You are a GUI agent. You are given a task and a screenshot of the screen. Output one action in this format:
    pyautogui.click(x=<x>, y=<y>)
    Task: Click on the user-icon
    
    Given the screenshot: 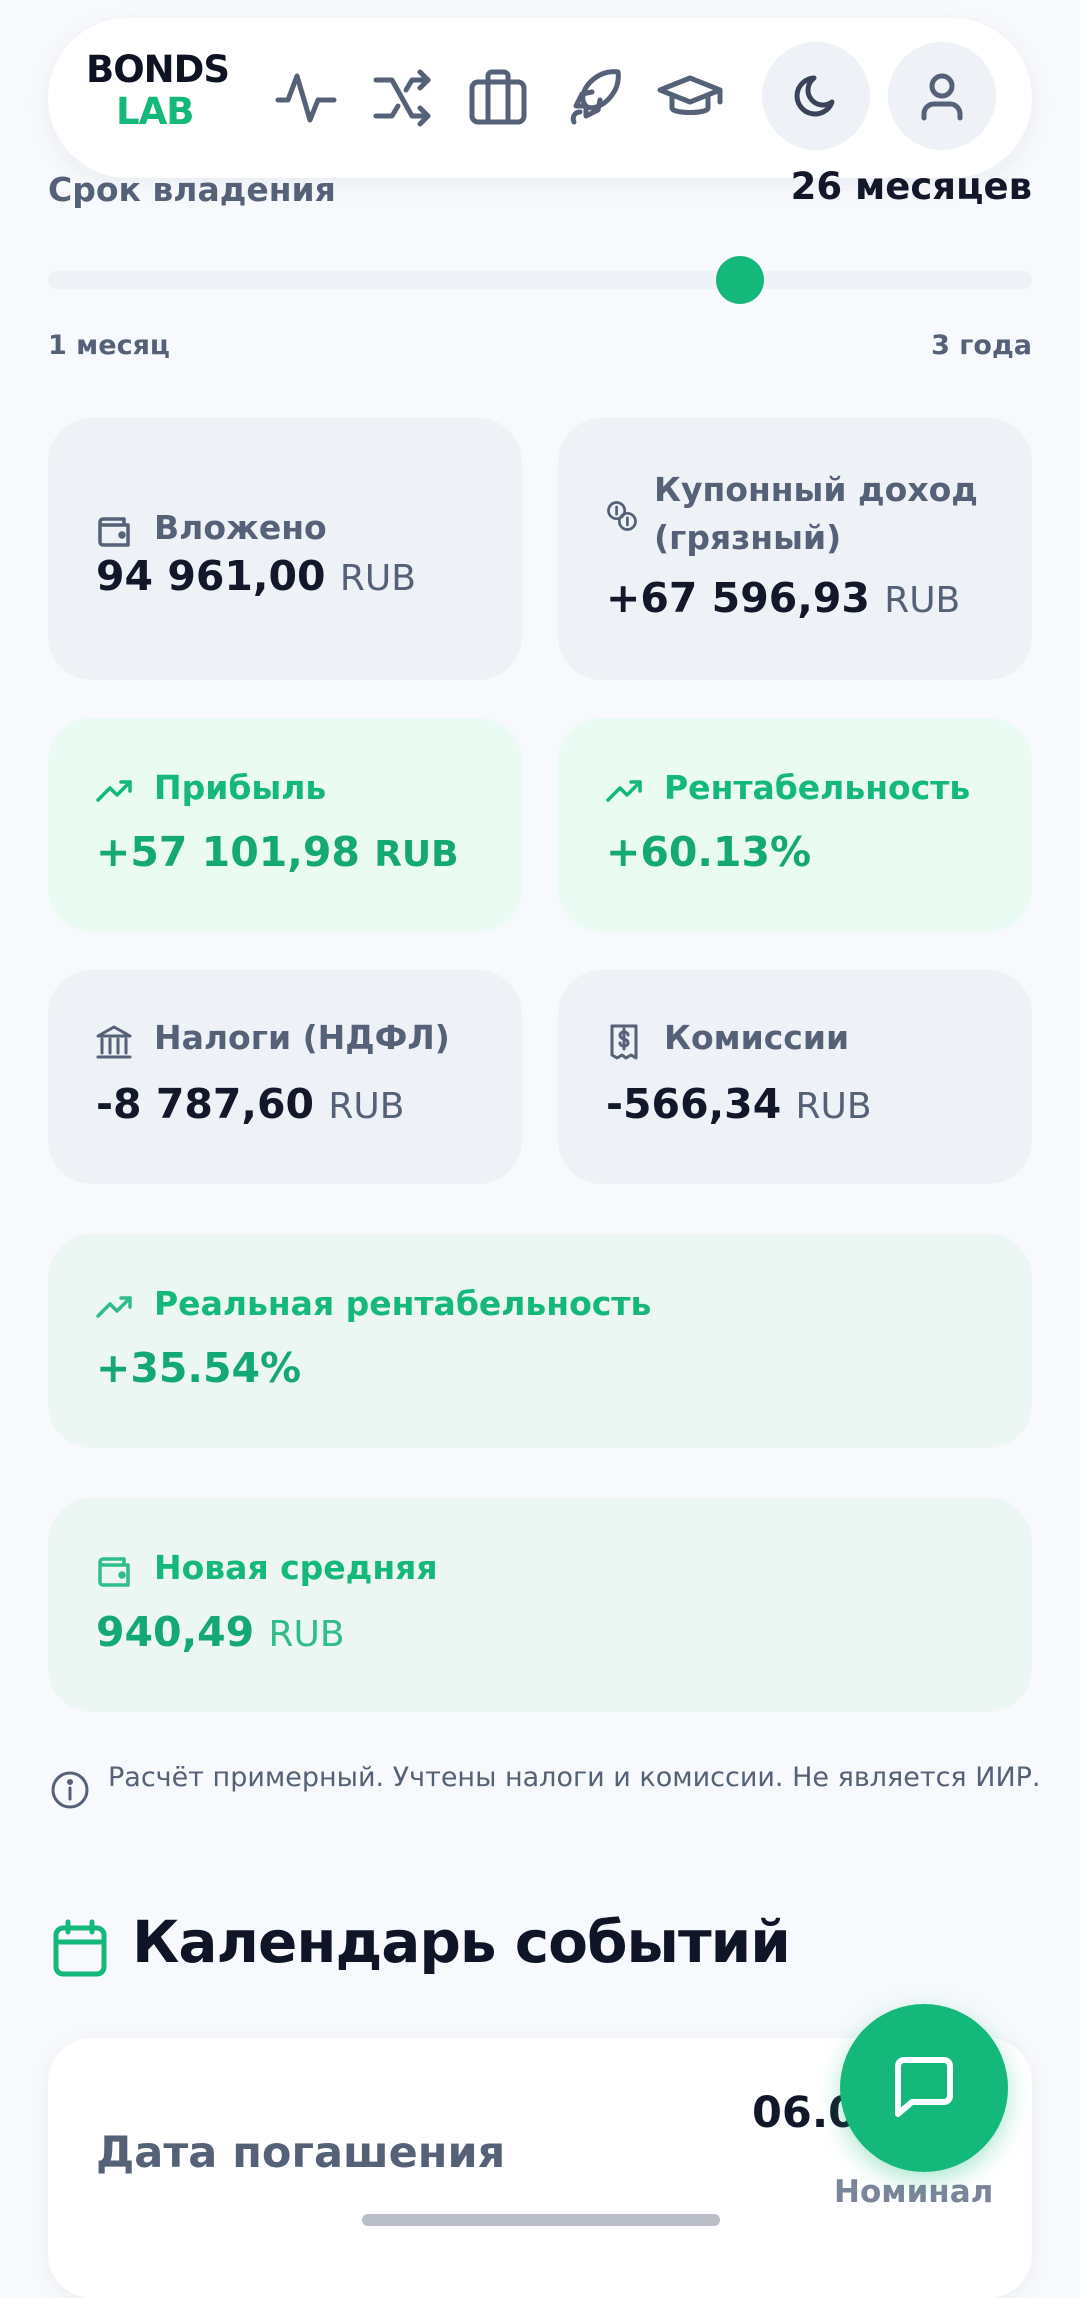 What is the action you would take?
    pyautogui.click(x=942, y=97)
    